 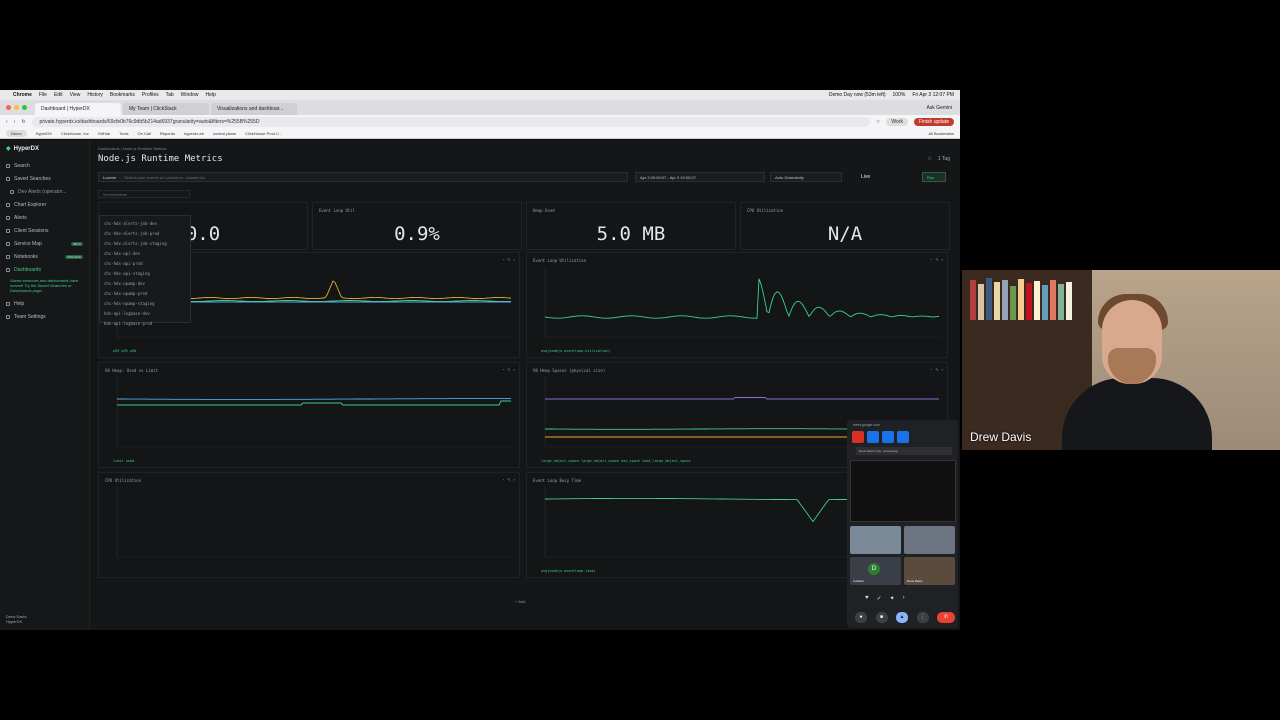 I want to click on sidebar-item-notebooks: Notebooks PREVIEW, so click(x=44, y=256).